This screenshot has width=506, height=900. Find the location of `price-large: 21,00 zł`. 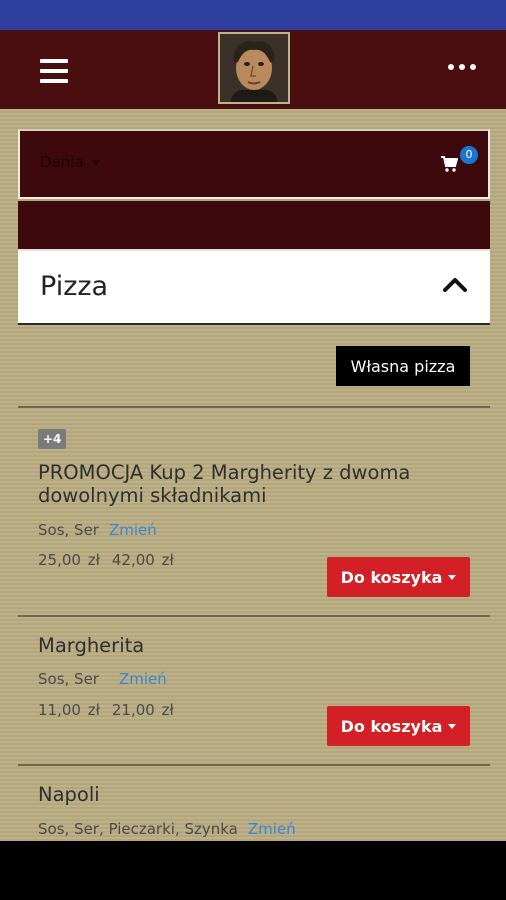

price-large: 21,00 zł is located at coordinates (142, 710).